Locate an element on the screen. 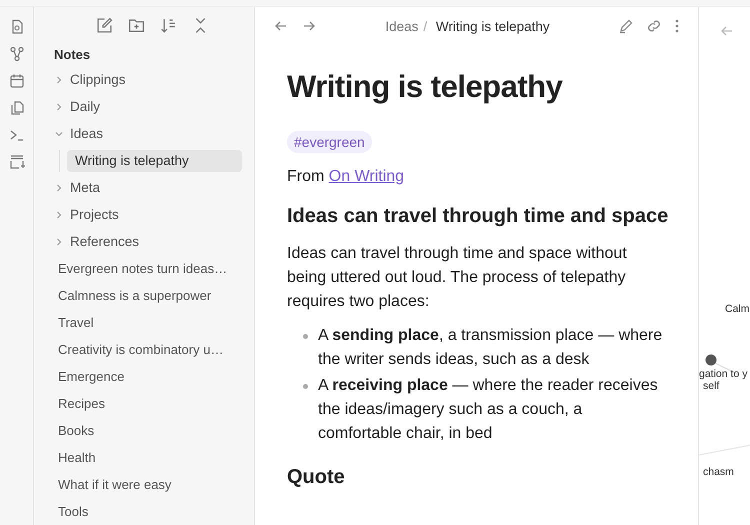 This screenshot has height=525, width=750. new-note-icon is located at coordinates (104, 25).